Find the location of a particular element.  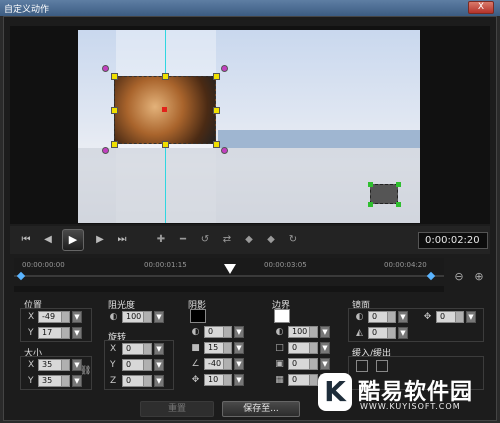

mirror-opacity-icon: ◐ is located at coordinates (359, 317).